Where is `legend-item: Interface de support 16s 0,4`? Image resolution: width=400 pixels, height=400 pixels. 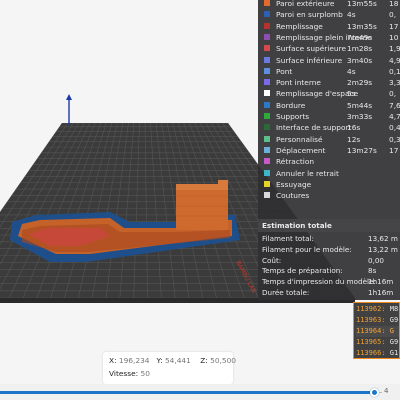
legend-item: Interface de support 16s 0,4 is located at coordinates (329, 127).